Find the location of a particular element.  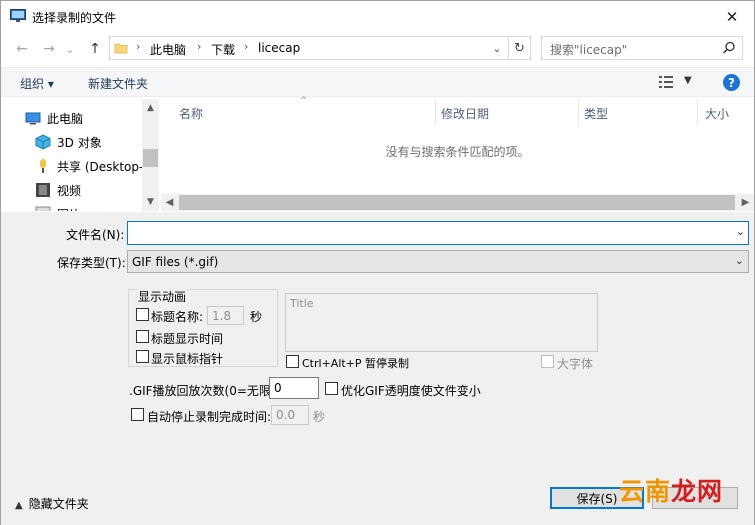

up-arrow-icon: ↑ is located at coordinates (95, 49).